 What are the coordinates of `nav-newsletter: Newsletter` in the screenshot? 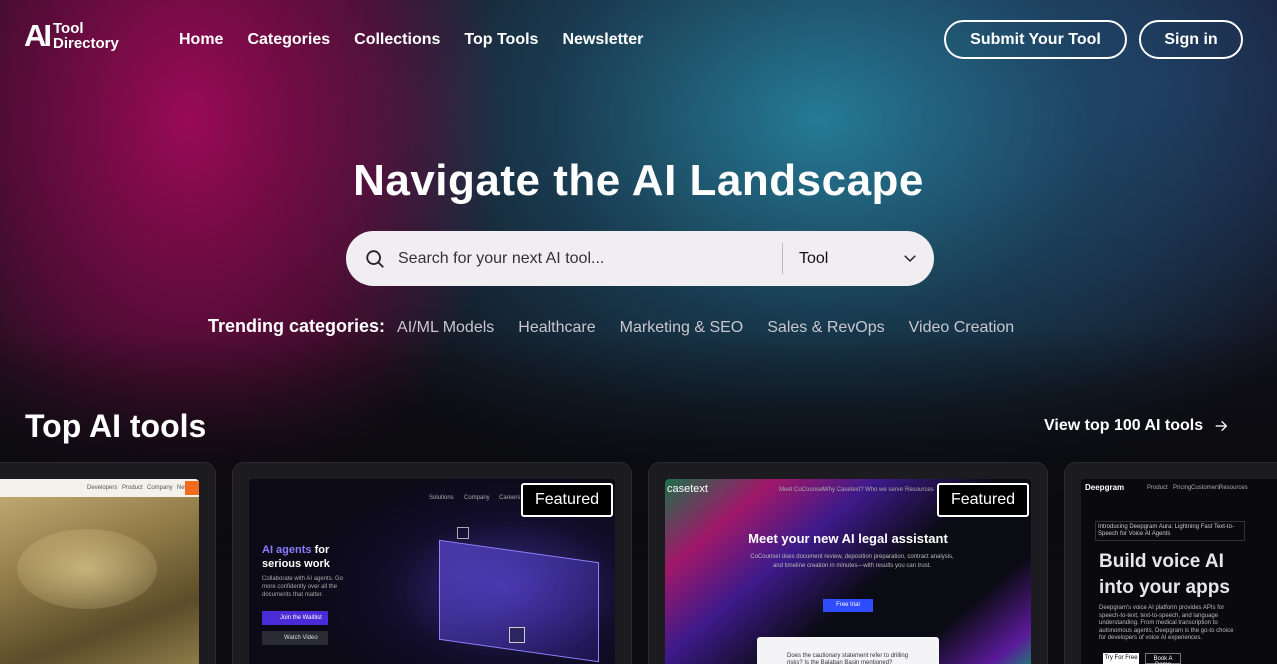 It's located at (602, 40).